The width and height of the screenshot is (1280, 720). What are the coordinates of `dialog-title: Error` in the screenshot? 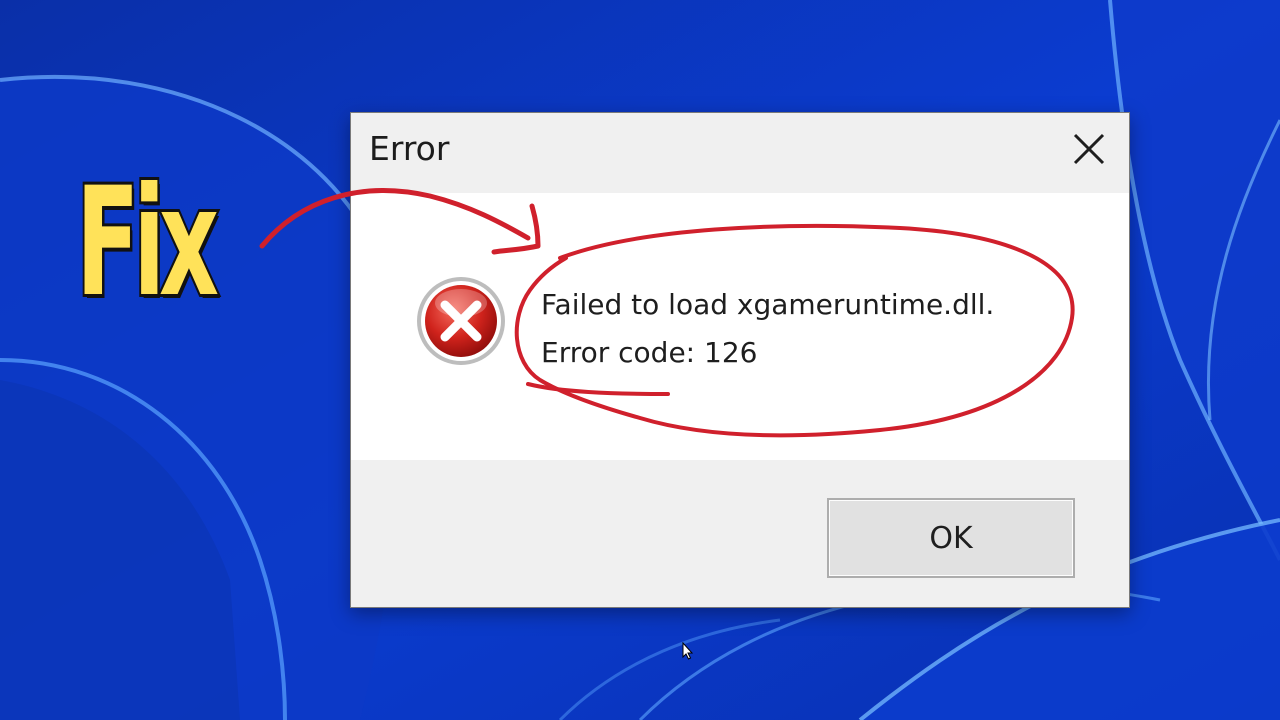 It's located at (409, 148).